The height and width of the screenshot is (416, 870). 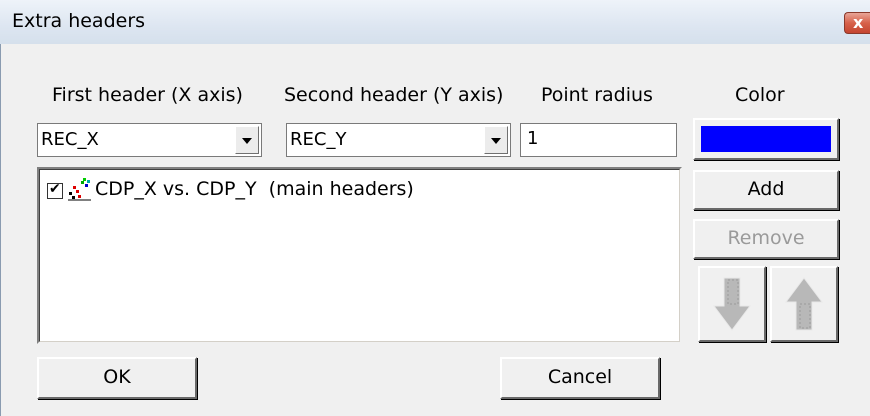 I want to click on arrow-down-icon, so click(x=732, y=304).